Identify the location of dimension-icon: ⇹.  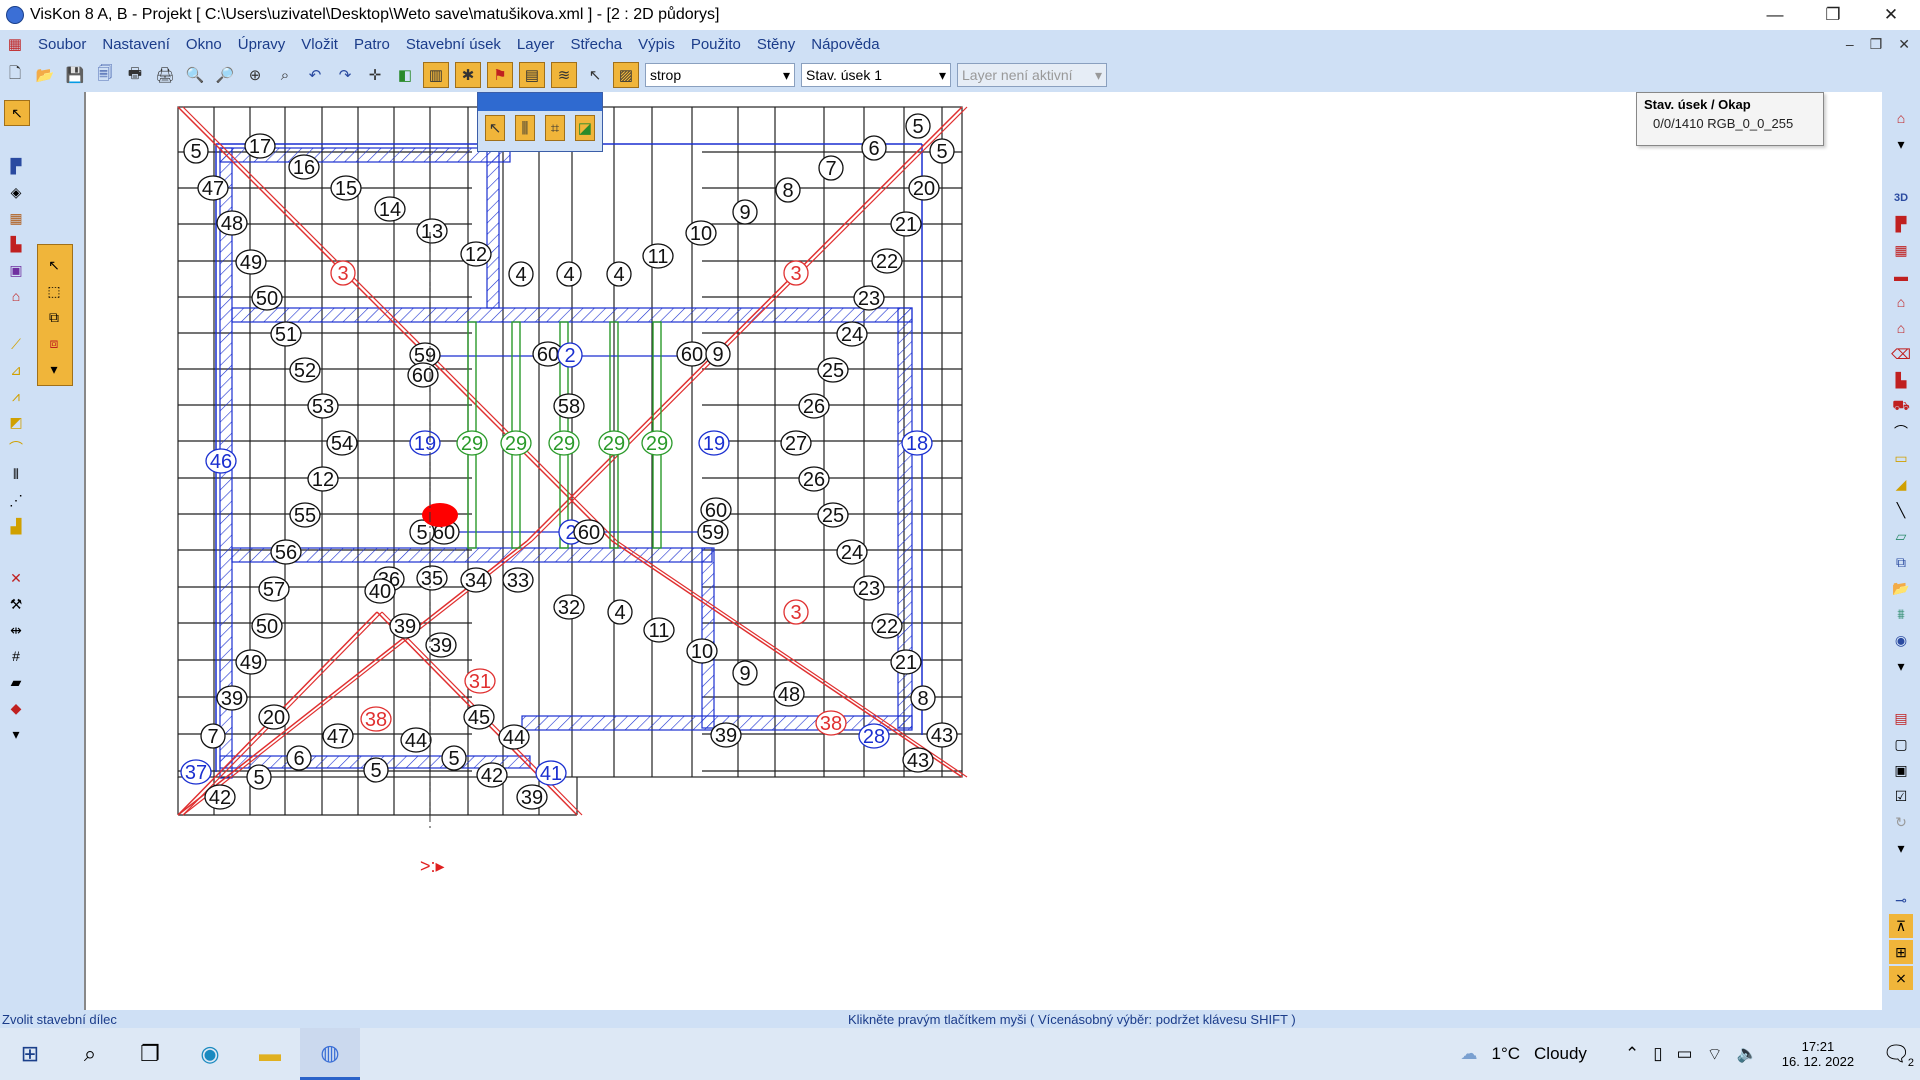
(16, 630).